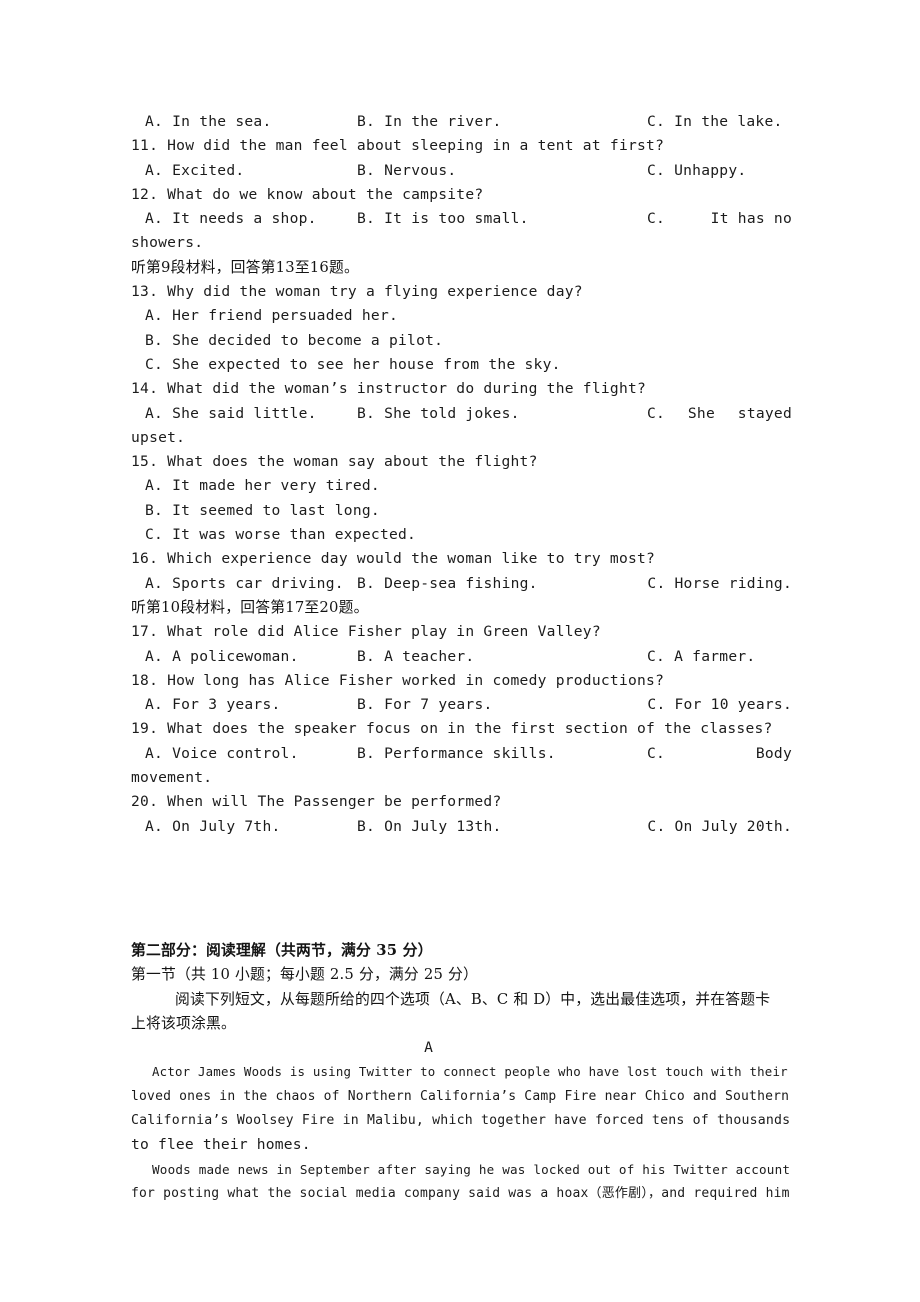 The image size is (920, 1302). Describe the element at coordinates (282, 950) in the screenshot. I see `part-two-heading: 第二部分：阅读理解（共两节，满分 35 分）` at that location.